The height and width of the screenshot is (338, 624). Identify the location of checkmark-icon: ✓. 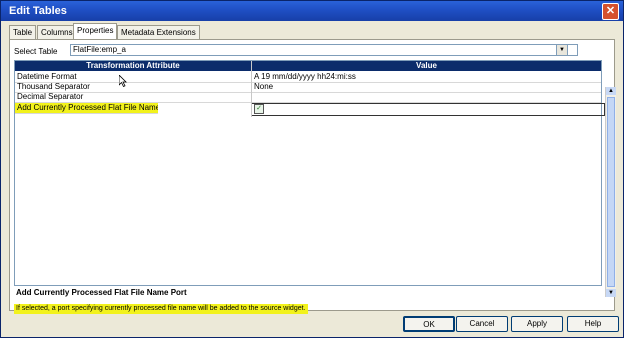
(259, 109).